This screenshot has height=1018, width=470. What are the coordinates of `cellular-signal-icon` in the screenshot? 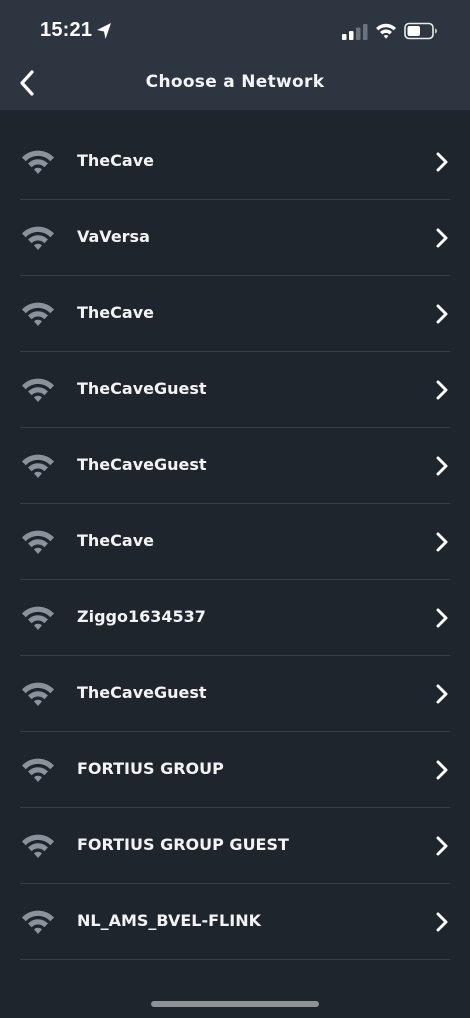 It's located at (355, 32).